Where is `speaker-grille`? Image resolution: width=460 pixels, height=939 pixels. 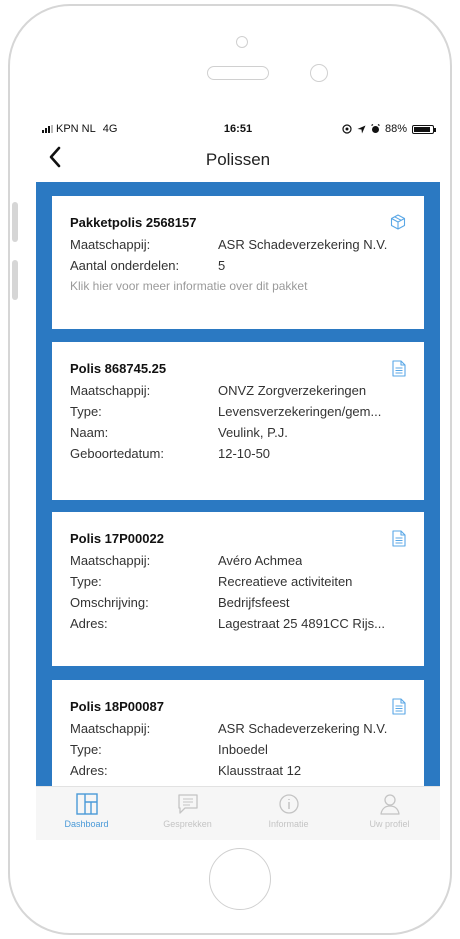
speaker-grille is located at coordinates (238, 73).